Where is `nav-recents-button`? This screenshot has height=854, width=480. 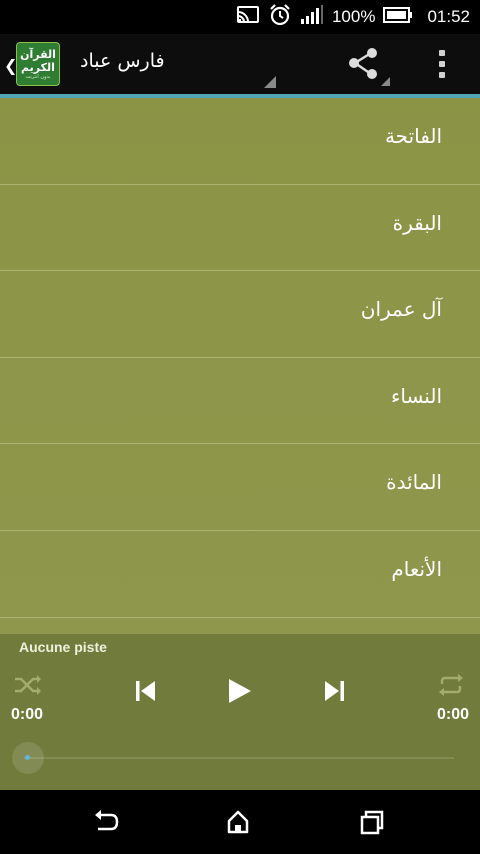
nav-recents-button is located at coordinates (374, 822).